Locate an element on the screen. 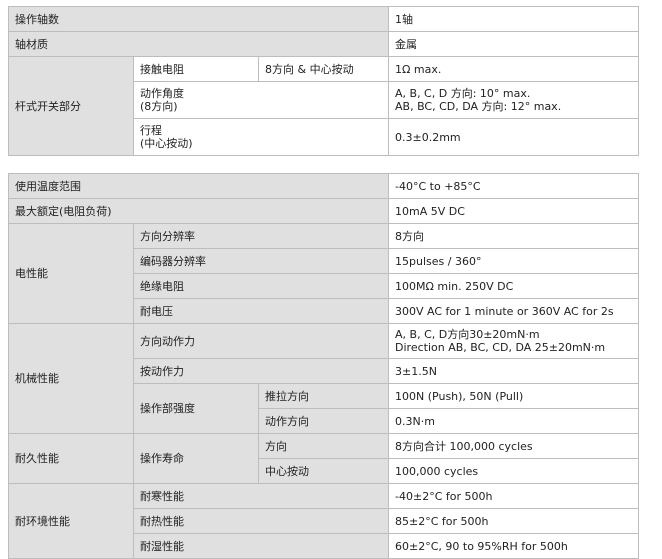  row-sublabel: 8方向 & 中心按动 is located at coordinates (323, 69).